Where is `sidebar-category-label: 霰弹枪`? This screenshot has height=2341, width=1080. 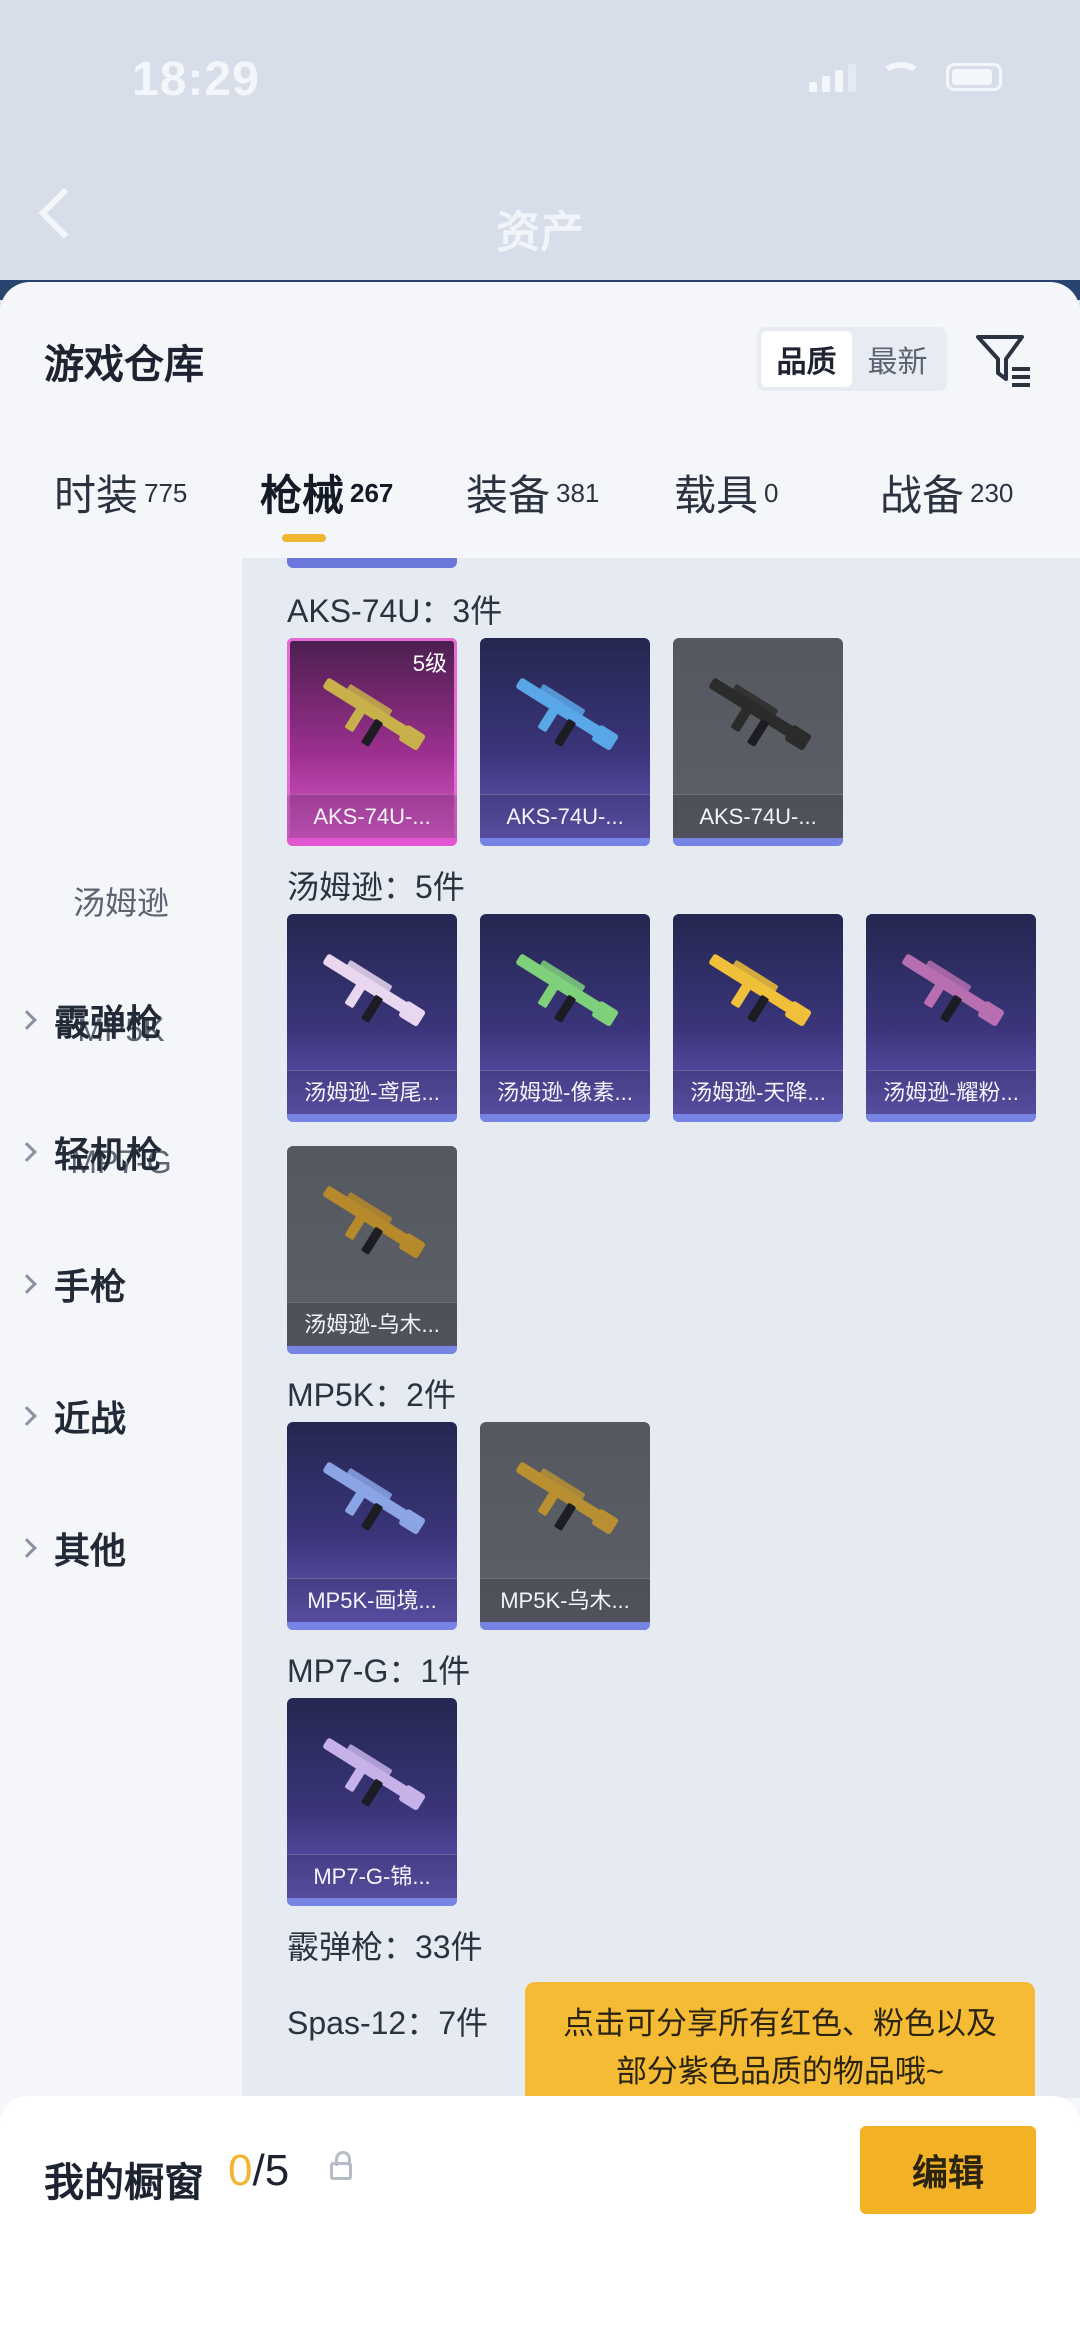
sidebar-category-label: 霰弹枪 is located at coordinates (108, 1022).